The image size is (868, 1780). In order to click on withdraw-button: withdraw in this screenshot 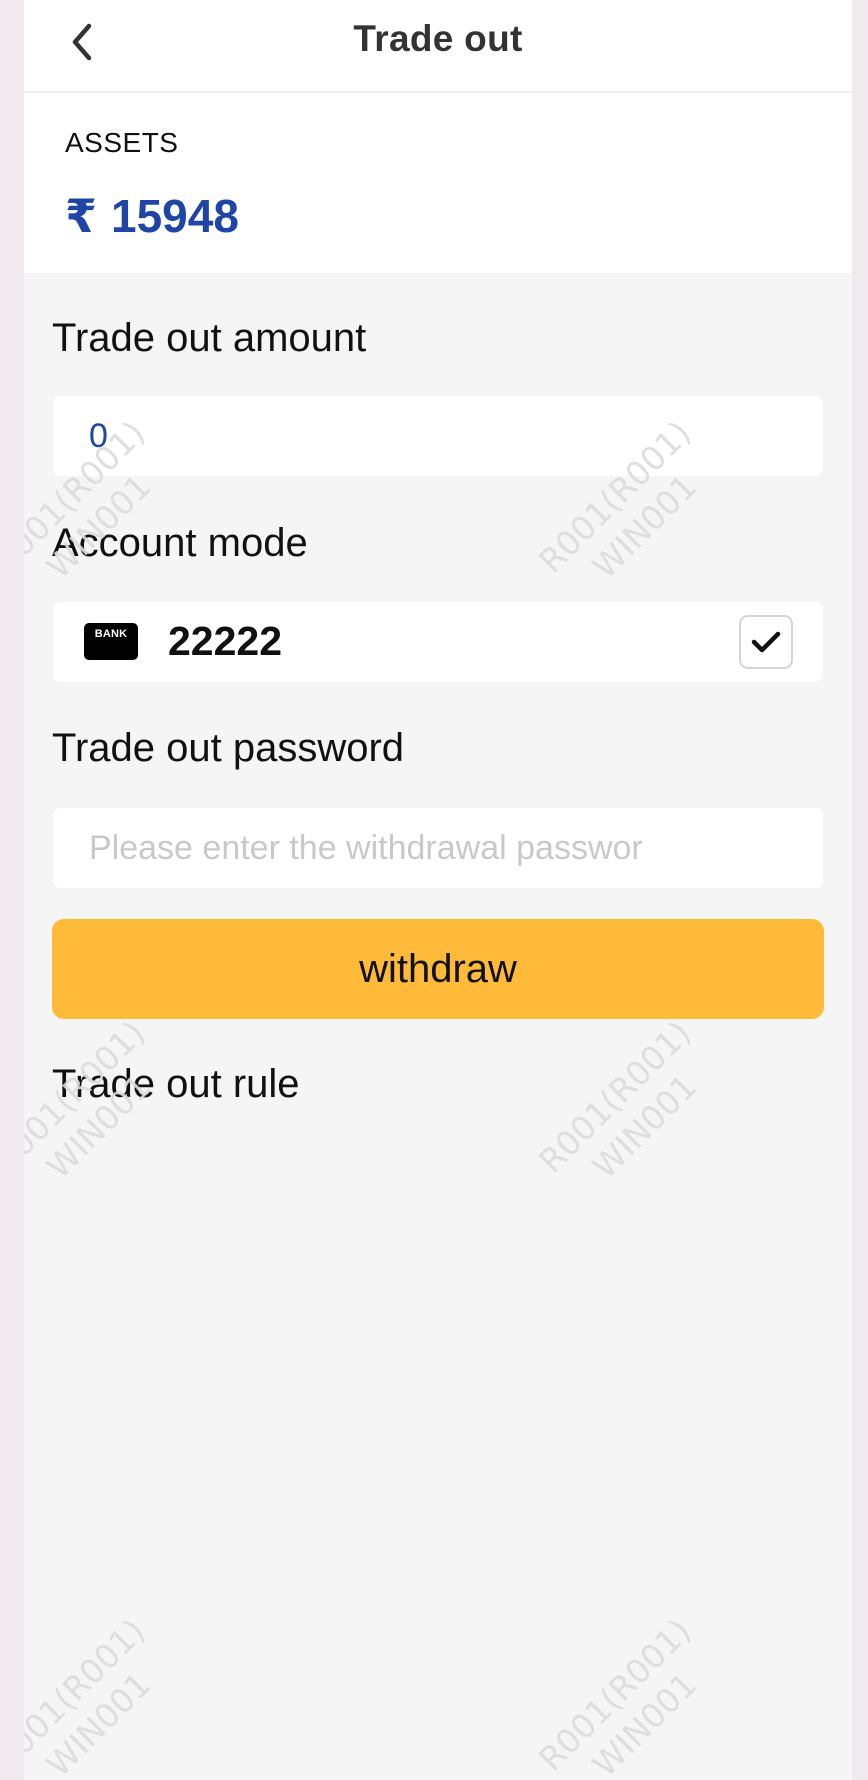, I will do `click(438, 969)`.